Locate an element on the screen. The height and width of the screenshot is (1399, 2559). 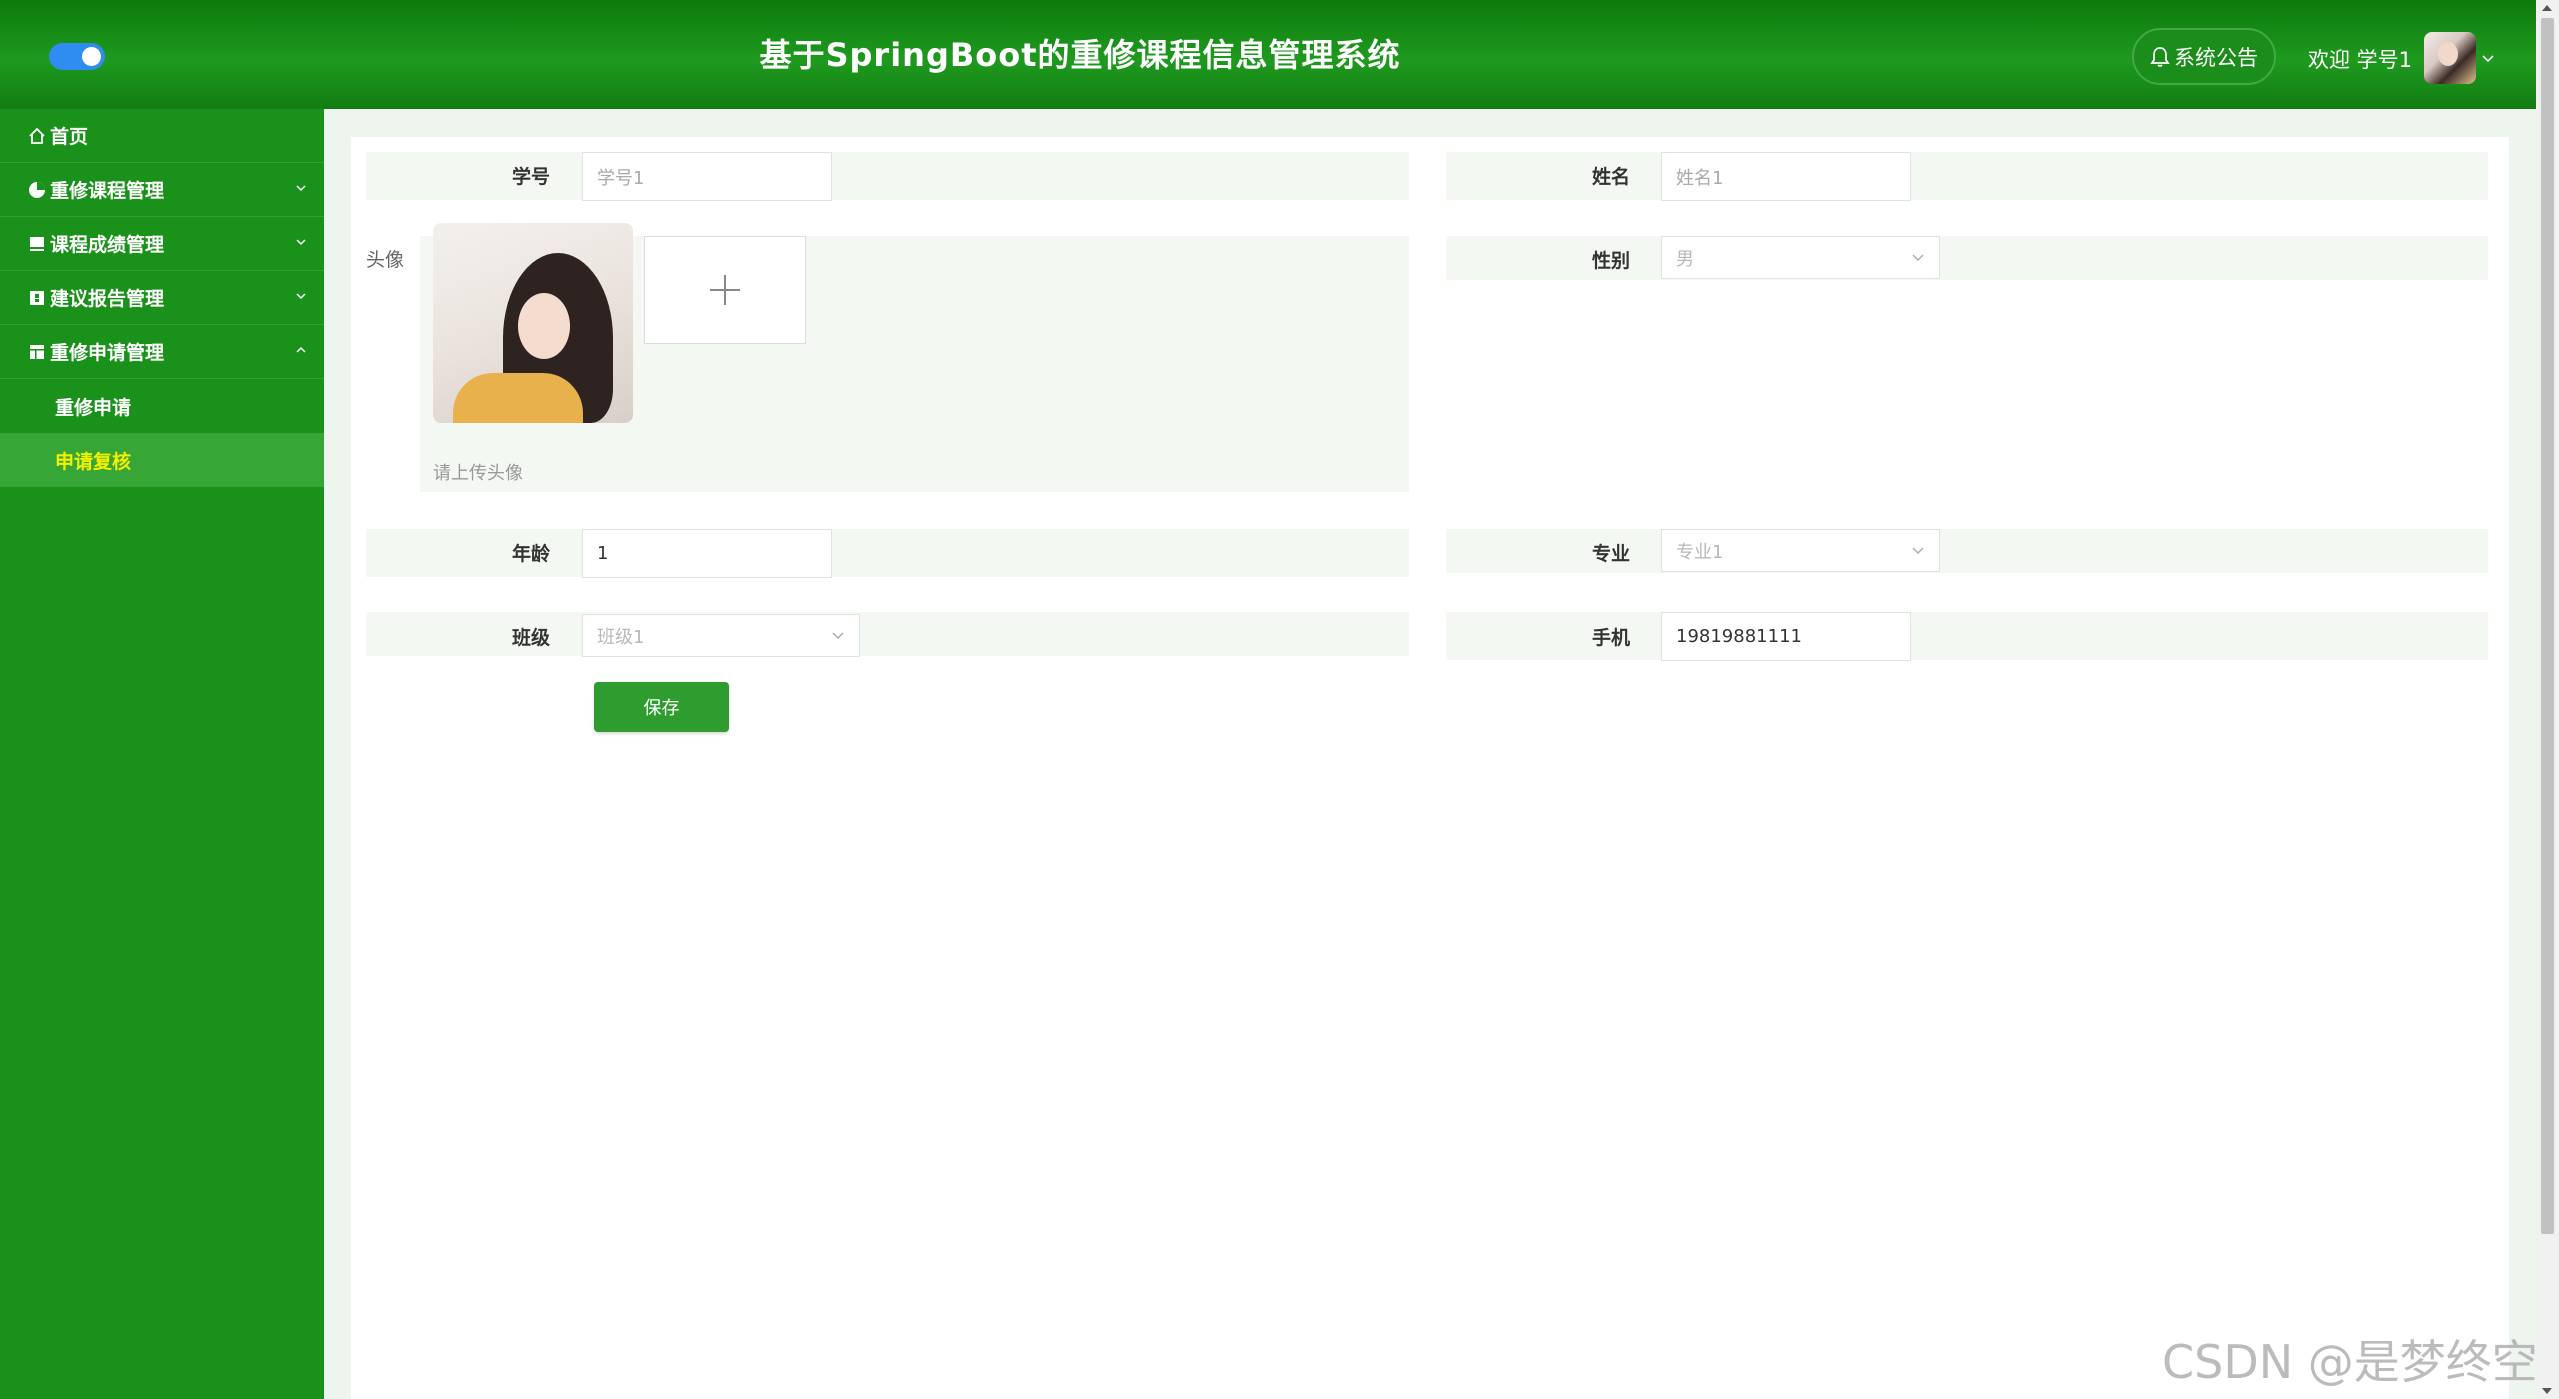
avatar-image is located at coordinates (533, 323).